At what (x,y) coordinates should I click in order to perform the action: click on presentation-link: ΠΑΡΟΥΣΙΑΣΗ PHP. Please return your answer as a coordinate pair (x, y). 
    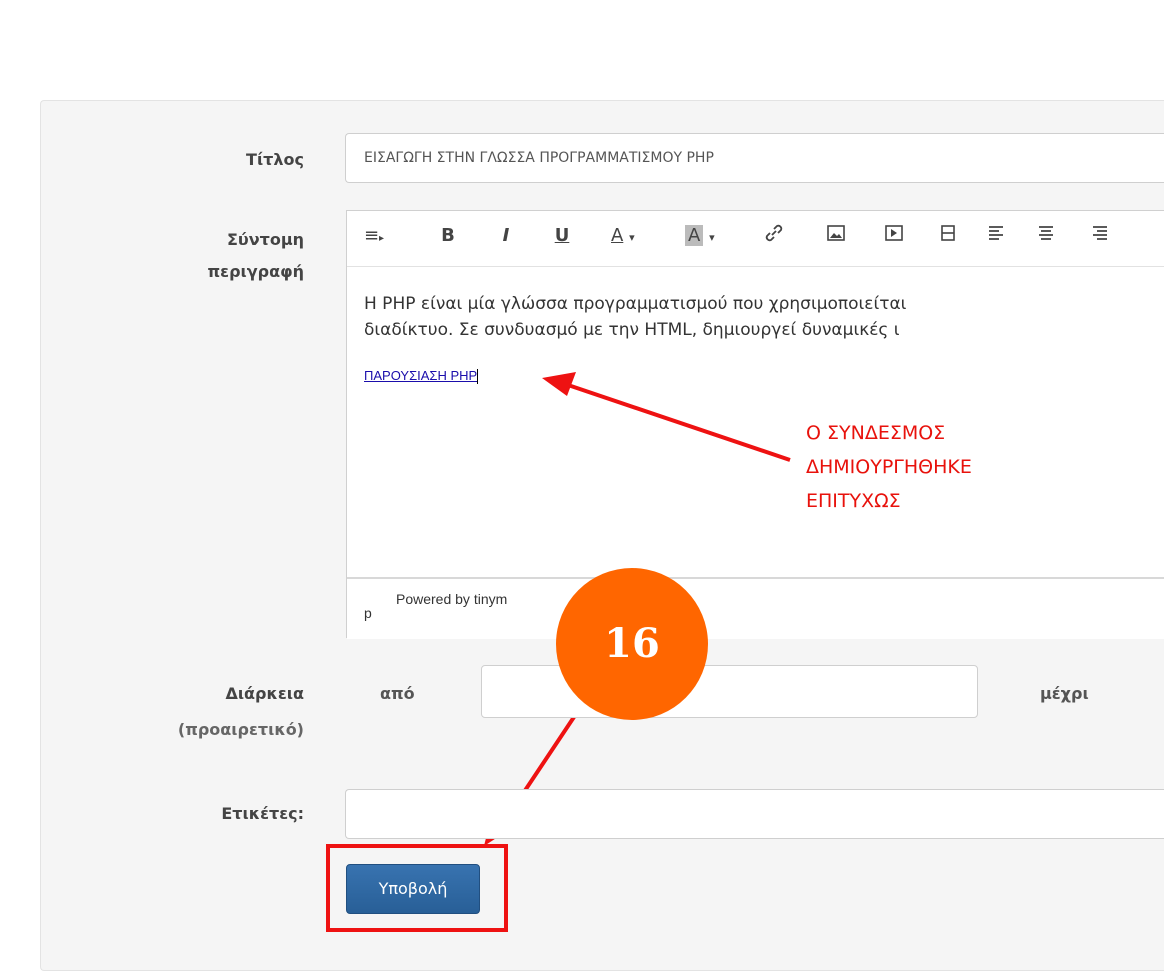
    Looking at the image, I should click on (421, 376).